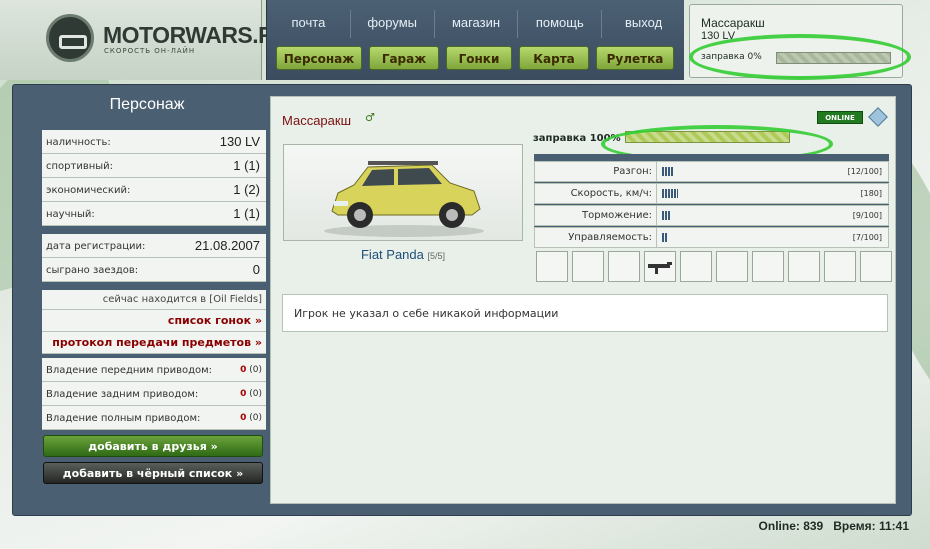 The width and height of the screenshot is (930, 549). What do you see at coordinates (70, 38) in the screenshot?
I see `logo-mark-icon` at bounding box center [70, 38].